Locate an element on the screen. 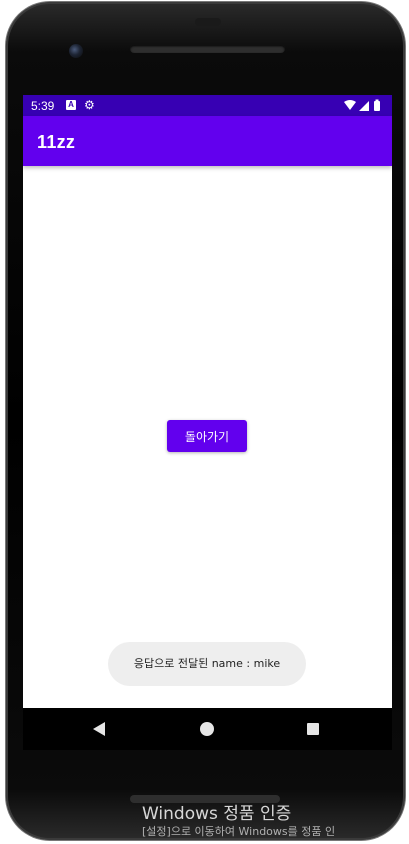 The image size is (409, 844). app-title: 11zz is located at coordinates (56, 142).